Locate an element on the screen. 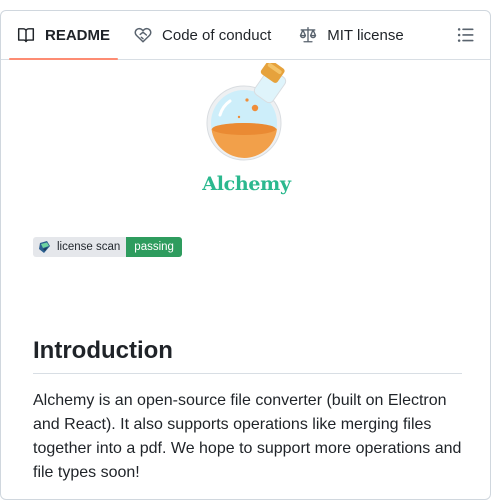 The width and height of the screenshot is (492, 500). heading-divider is located at coordinates (247, 373).